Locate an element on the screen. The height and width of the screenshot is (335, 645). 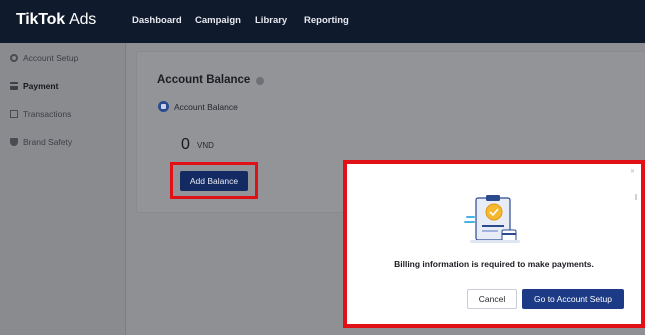
scrollbar is located at coordinates (636, 197).